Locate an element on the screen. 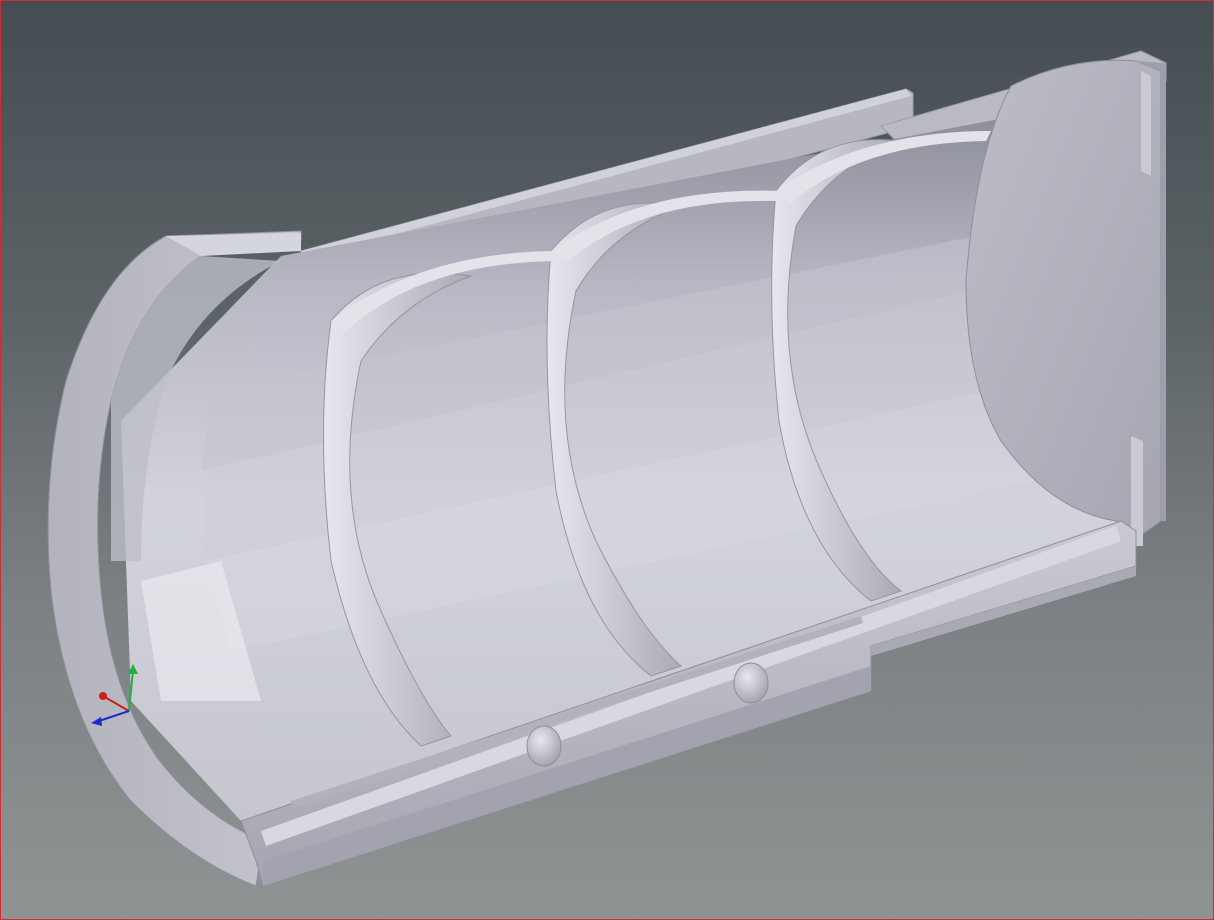  y-axis-line is located at coordinates (131, 690).